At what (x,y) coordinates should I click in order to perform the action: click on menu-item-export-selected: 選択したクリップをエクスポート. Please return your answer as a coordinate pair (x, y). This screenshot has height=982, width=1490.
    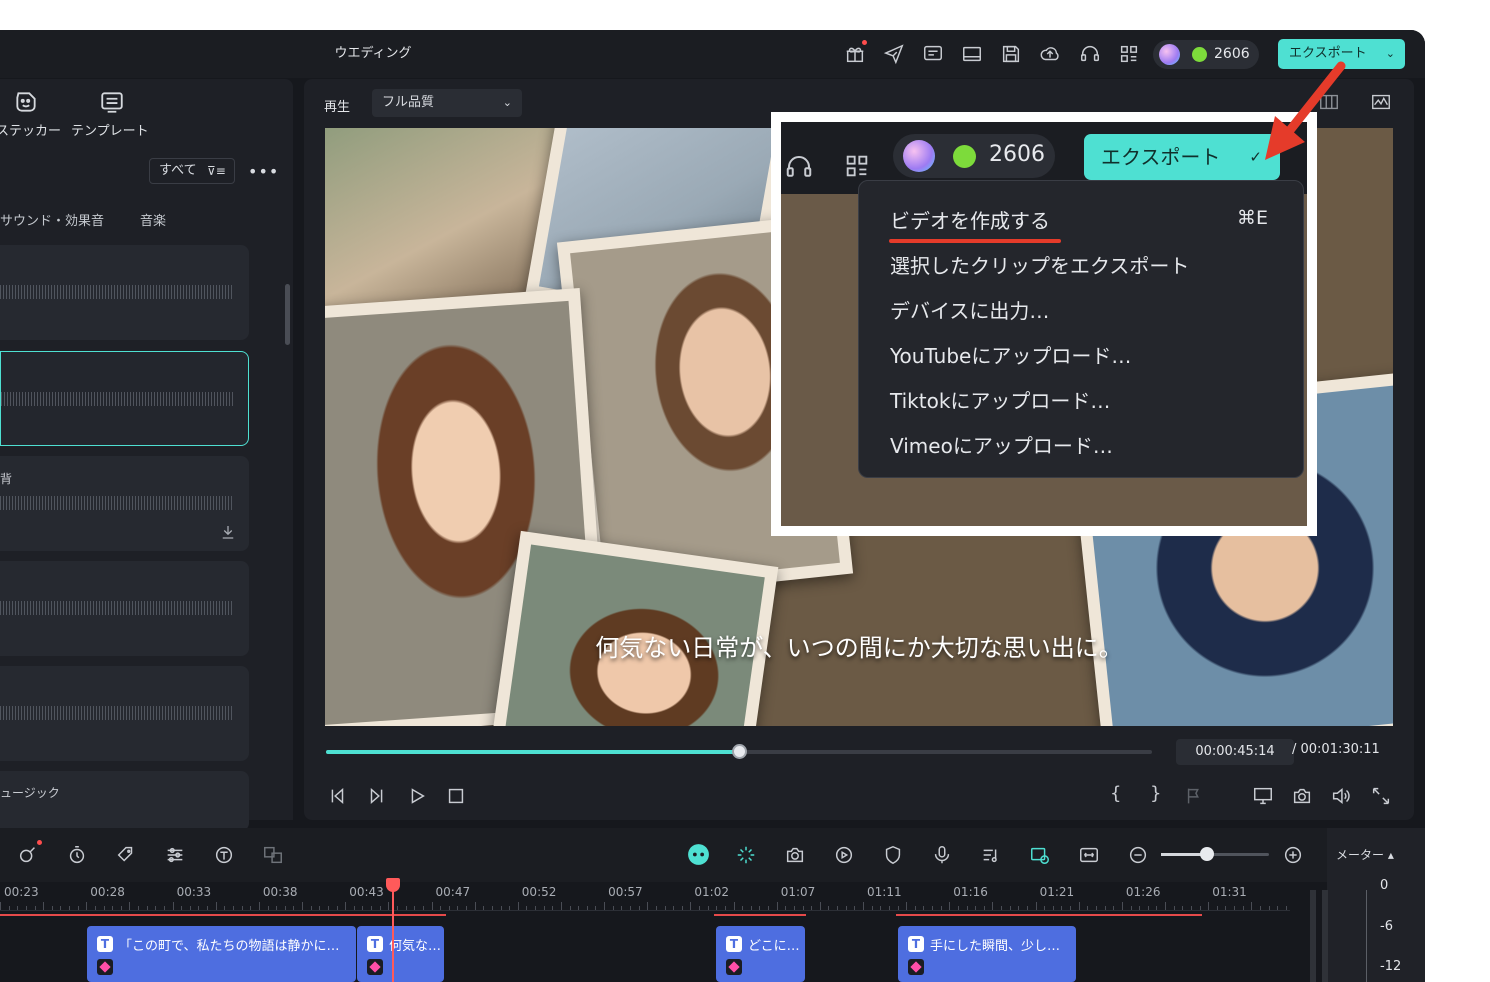
    Looking at the image, I should click on (1039, 264).